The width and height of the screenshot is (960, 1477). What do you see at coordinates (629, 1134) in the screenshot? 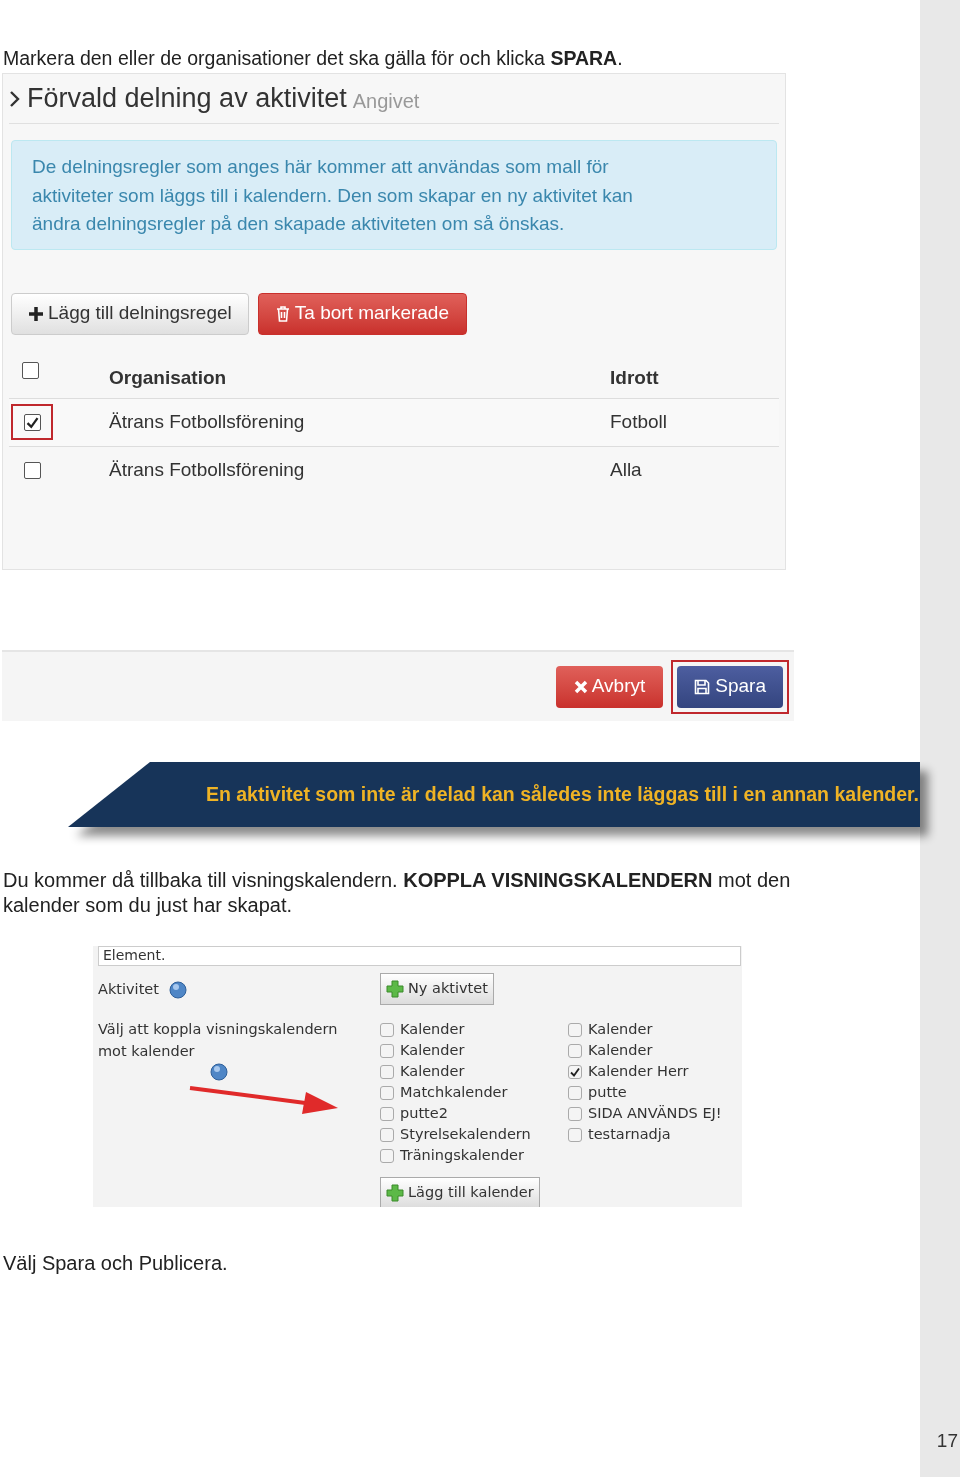
I see `checkbox-label: testarnadja` at bounding box center [629, 1134].